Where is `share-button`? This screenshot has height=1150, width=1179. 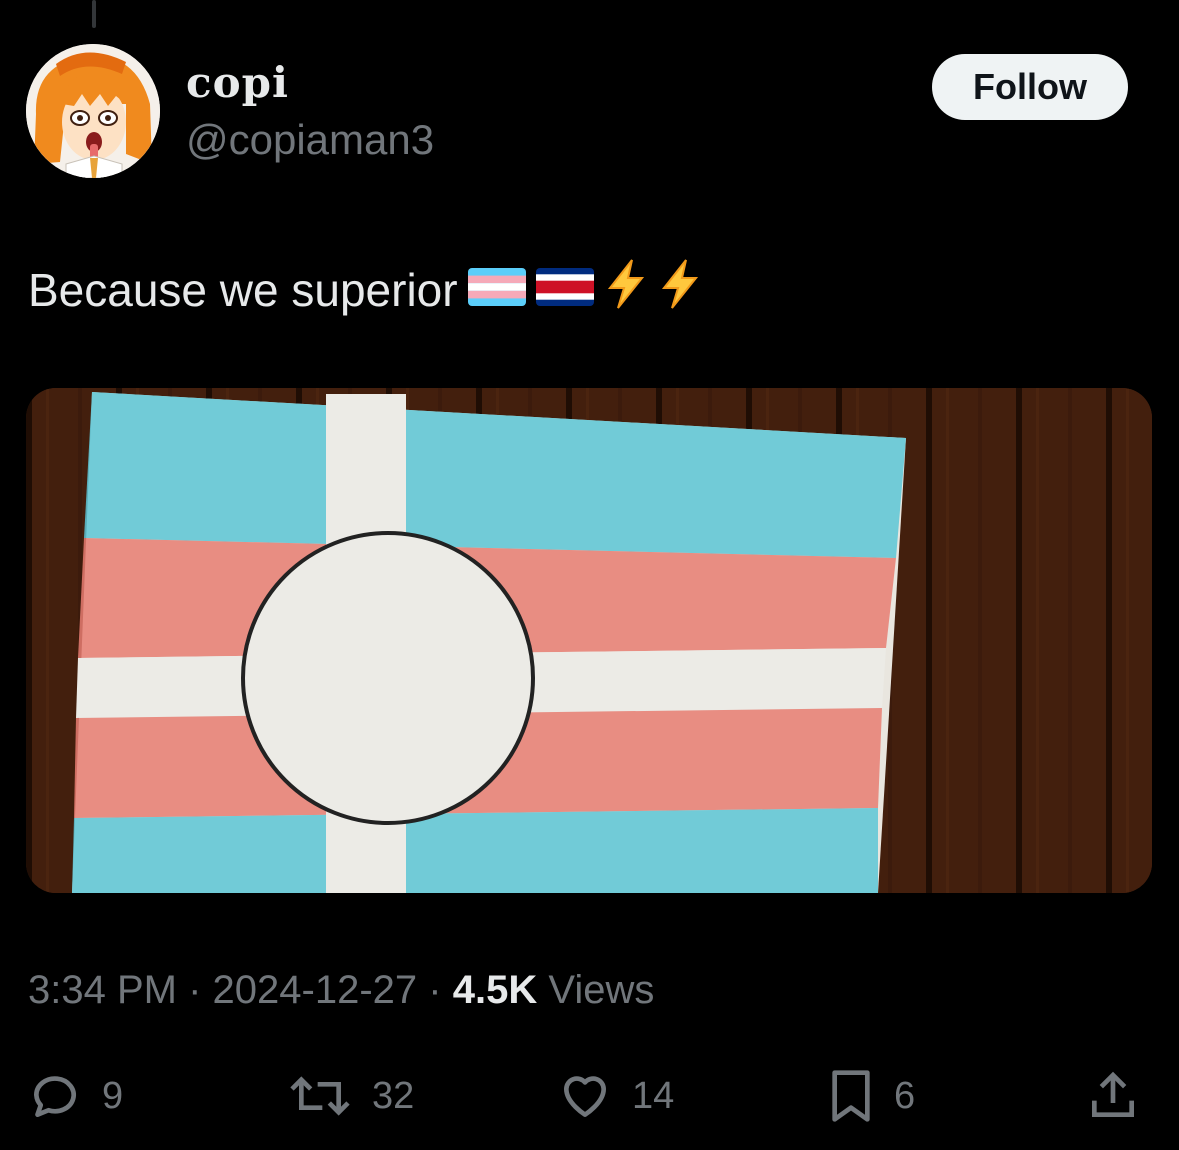 share-button is located at coordinates (1113, 1096).